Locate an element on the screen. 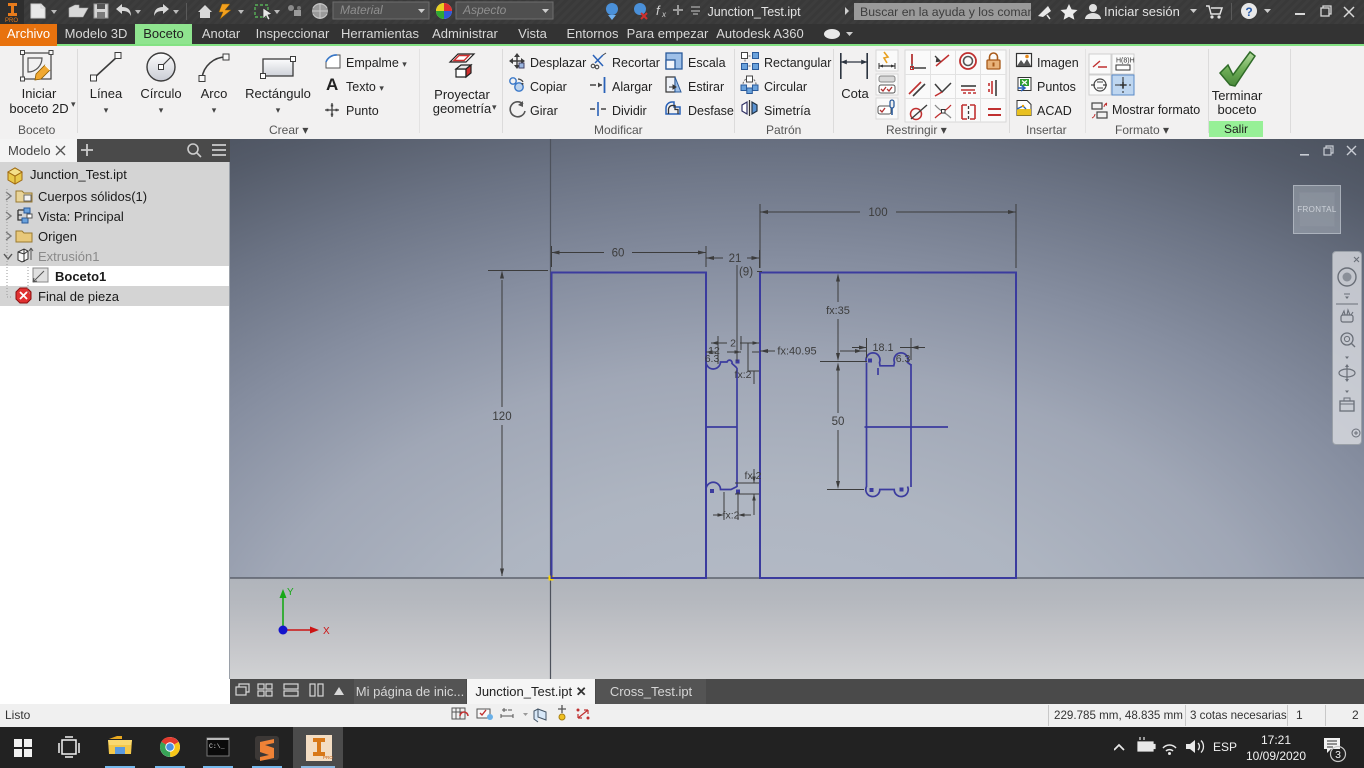 The width and height of the screenshot is (1364, 768). svg-text: 50 is located at coordinates (838, 422).